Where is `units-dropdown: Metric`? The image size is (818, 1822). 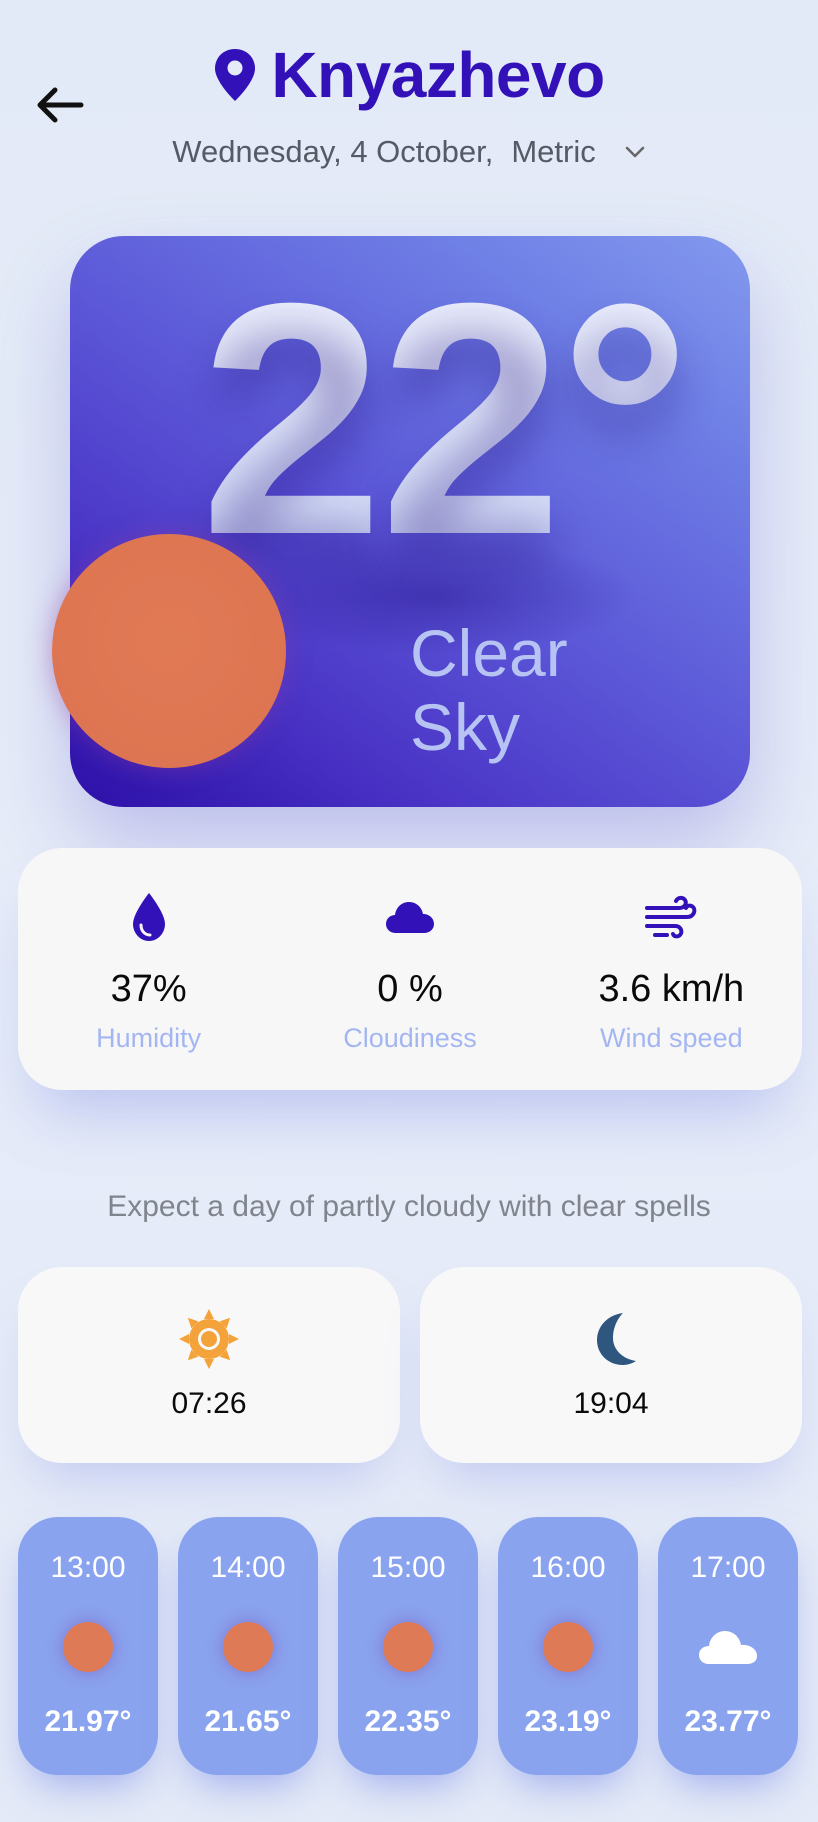 units-dropdown: Metric is located at coordinates (578, 152).